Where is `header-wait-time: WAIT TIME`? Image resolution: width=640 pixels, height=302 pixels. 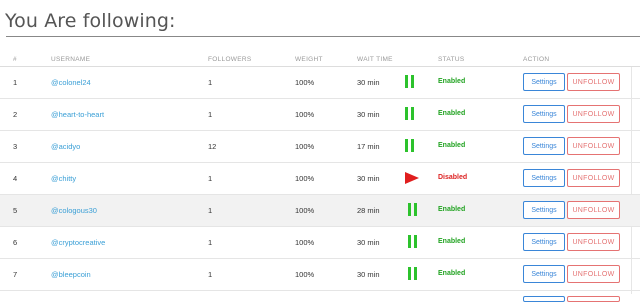
header-wait-time: WAIT TIME is located at coordinates (375, 59).